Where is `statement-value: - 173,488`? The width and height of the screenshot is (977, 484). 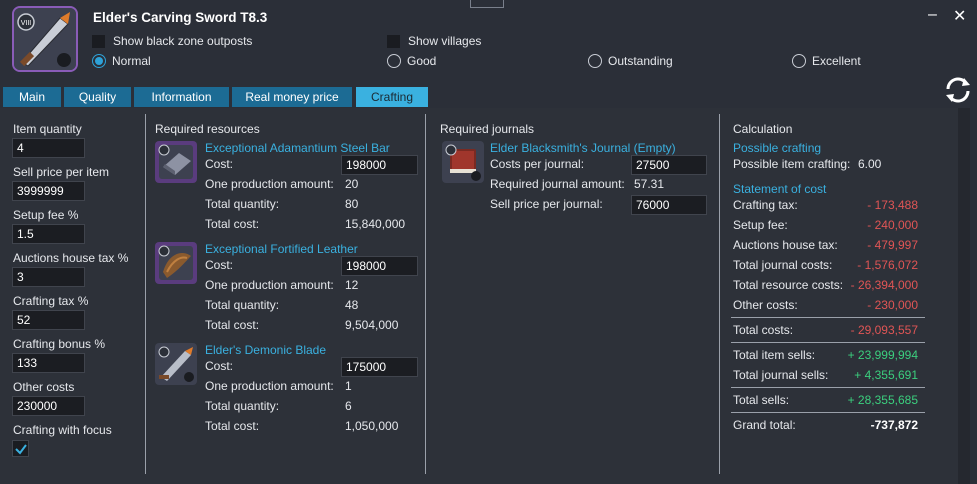 statement-value: - 173,488 is located at coordinates (892, 205).